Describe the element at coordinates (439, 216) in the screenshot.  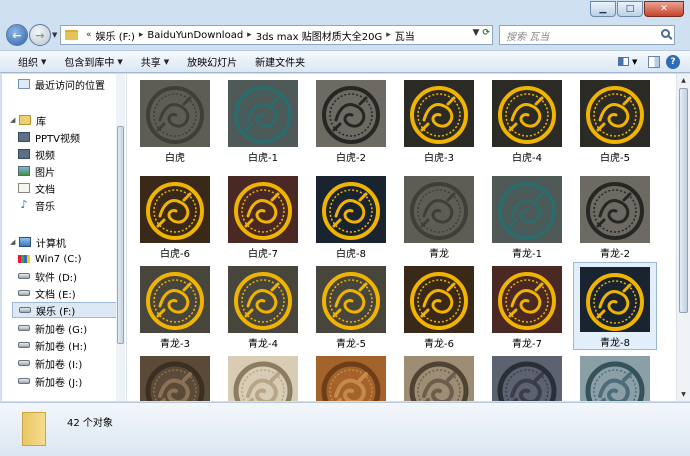
I see `file-item: 青龙` at that location.